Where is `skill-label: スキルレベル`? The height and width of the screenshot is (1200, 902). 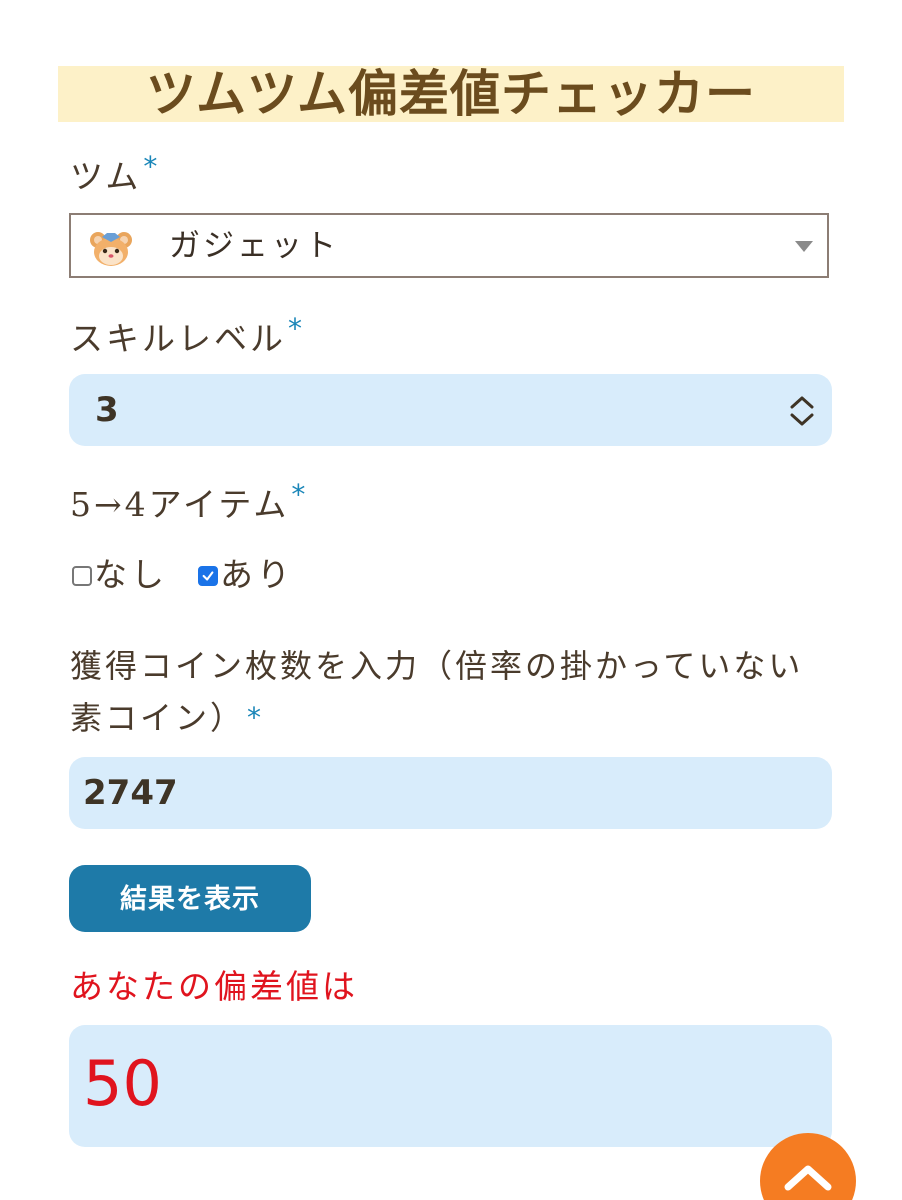 skill-label: スキルレベル is located at coordinates (178, 338).